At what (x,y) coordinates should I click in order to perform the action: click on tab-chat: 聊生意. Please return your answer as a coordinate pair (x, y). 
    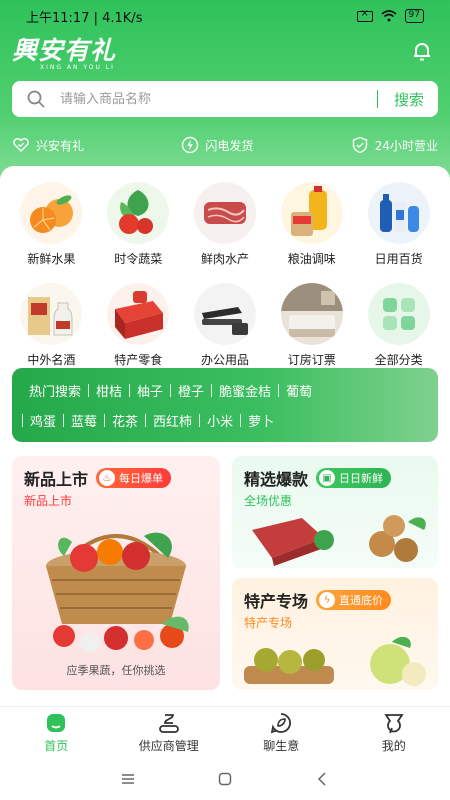
    Looking at the image, I should click on (281, 732).